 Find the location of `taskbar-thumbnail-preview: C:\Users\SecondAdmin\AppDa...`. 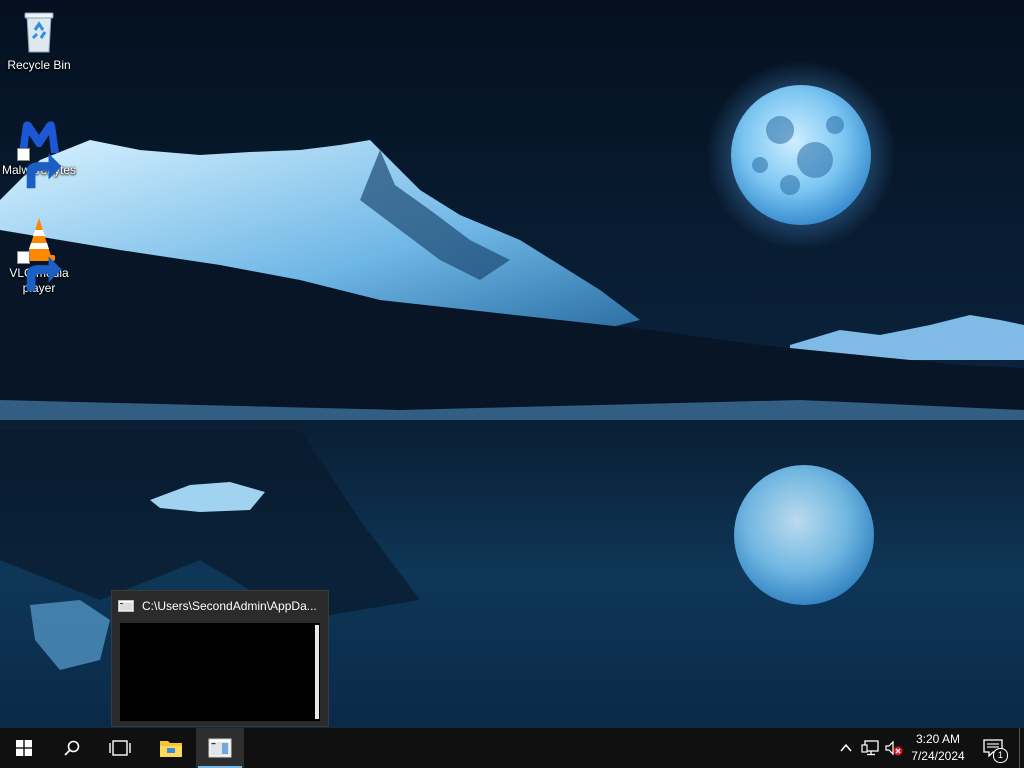

taskbar-thumbnail-preview: C:\Users\SecondAdmin\AppDa... is located at coordinates (220, 658).